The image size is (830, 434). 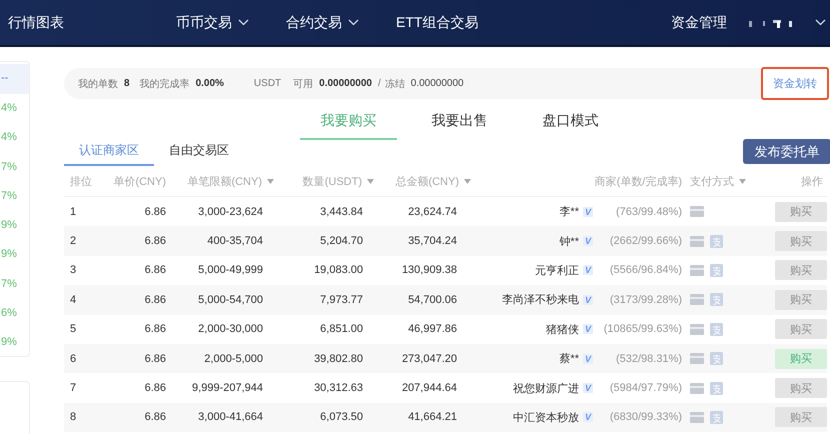 What do you see at coordinates (230, 270) in the screenshot?
I see `table-cell-text: 5,000-49,999` at bounding box center [230, 270].